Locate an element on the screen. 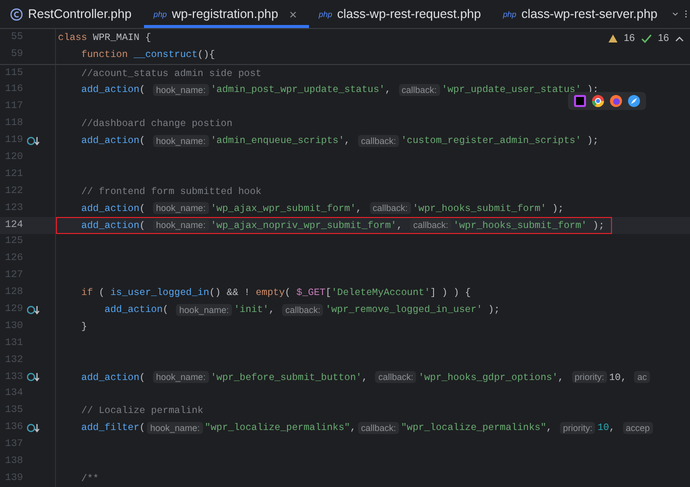 Image resolution: width=690 pixels, height=487 pixels. parameter-hint: accep is located at coordinates (637, 428).